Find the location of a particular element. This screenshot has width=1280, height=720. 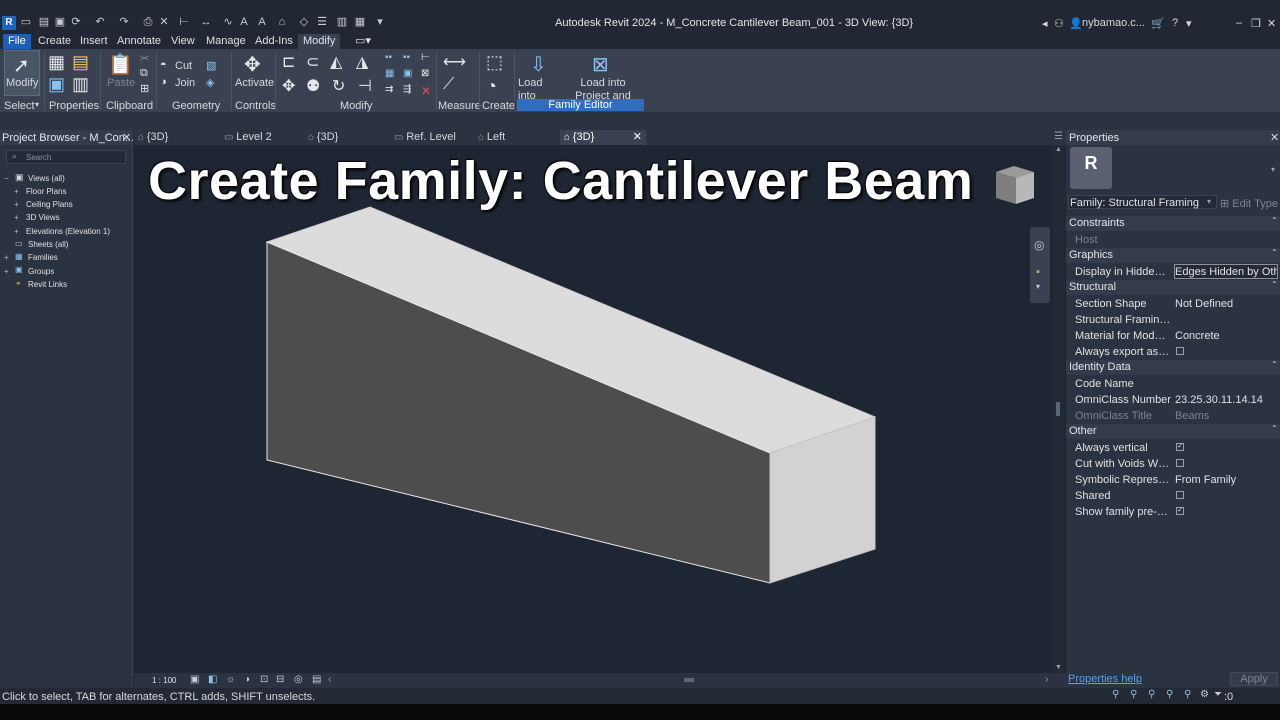

lock-icon: ⊠ is located at coordinates (425, 73).